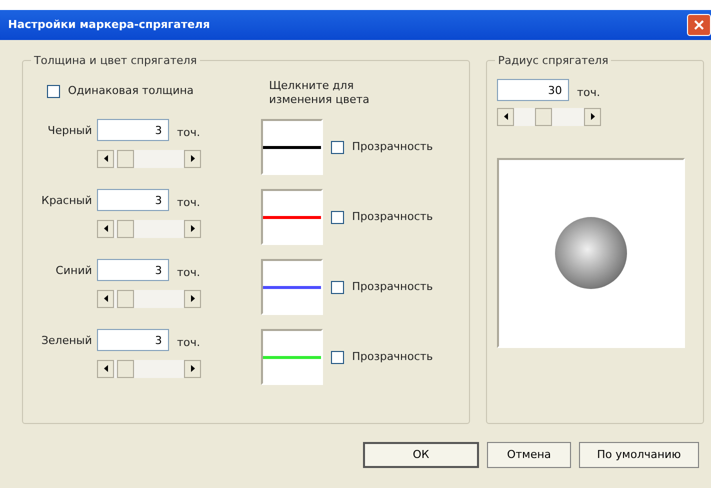 This screenshot has height=488, width=711. What do you see at coordinates (533, 90) in the screenshot?
I see `radius-field: 30` at bounding box center [533, 90].